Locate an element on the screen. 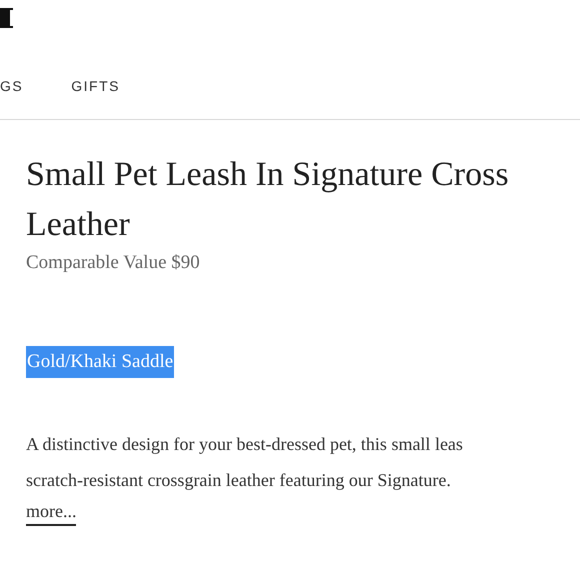 The image size is (580, 580). logo-fragment-icon is located at coordinates (6, 18).